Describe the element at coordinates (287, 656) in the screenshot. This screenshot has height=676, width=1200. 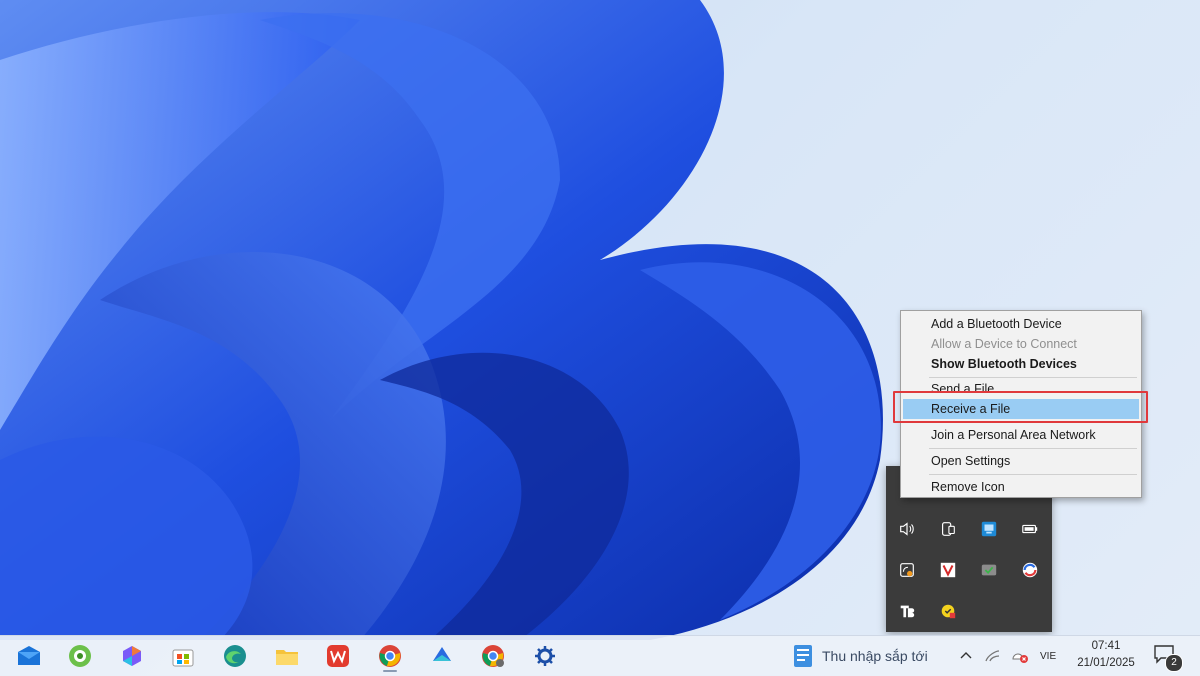
I see `file-explorer-icon` at that location.